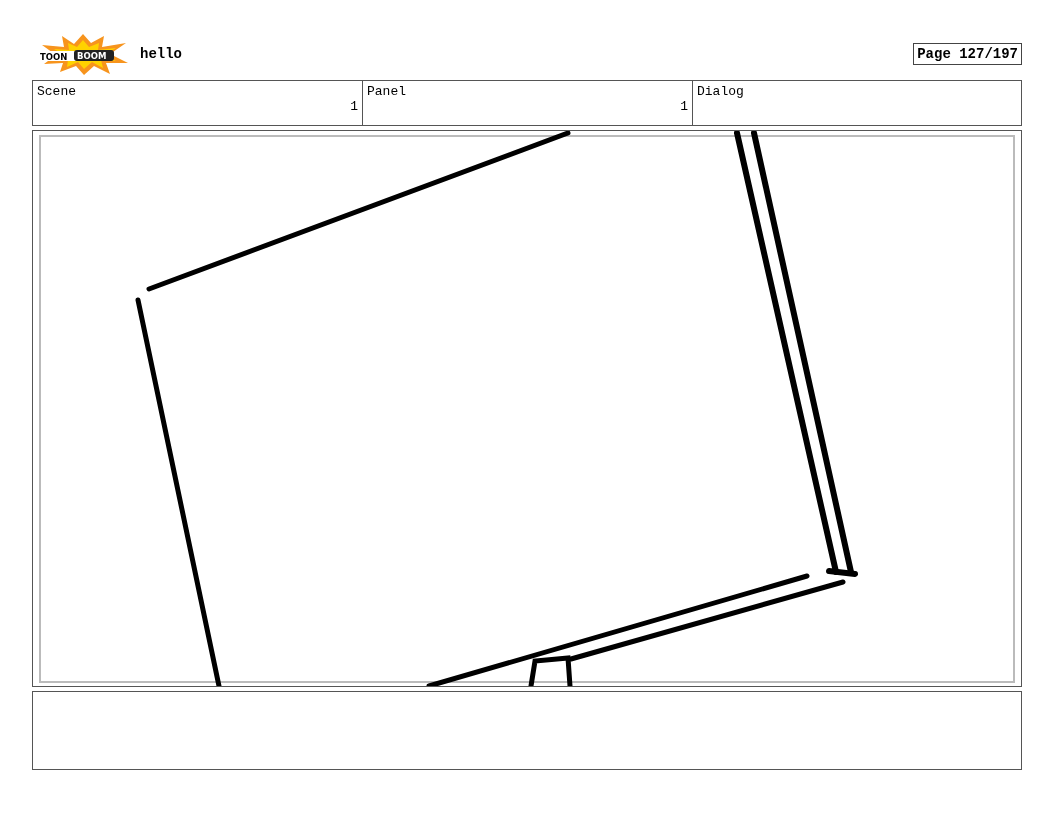 The height and width of the screenshot is (816, 1054). I want to click on page-number: Page 127/197, so click(967, 54).